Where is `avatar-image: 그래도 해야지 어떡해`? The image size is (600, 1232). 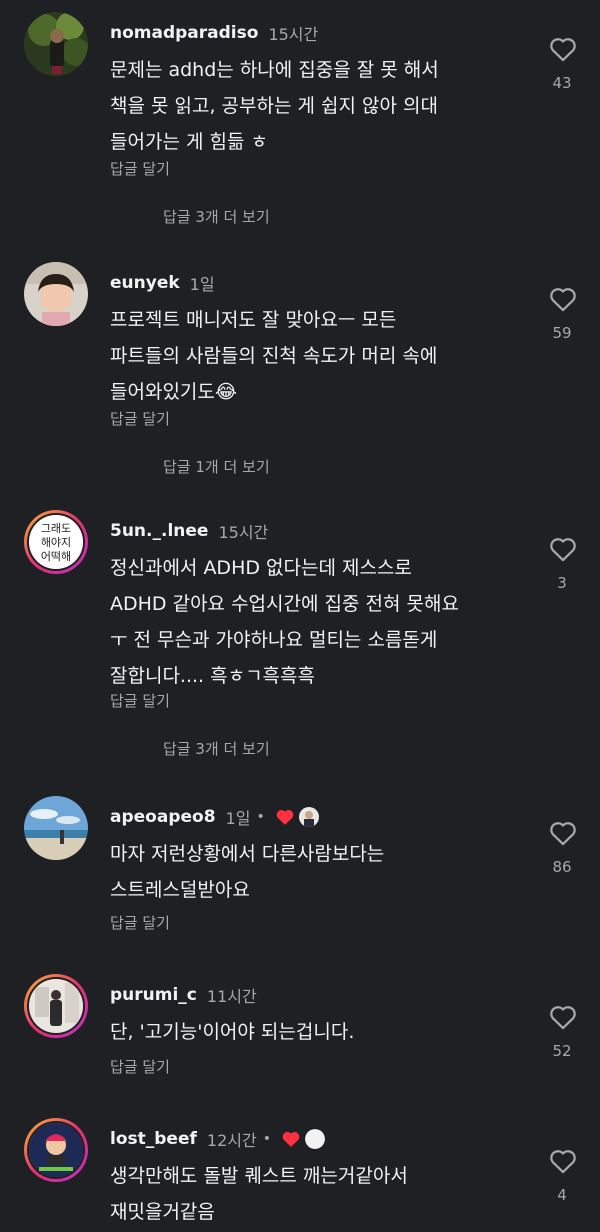
avatar-image: 그래도 해야지 어떡해 is located at coordinates (56, 542).